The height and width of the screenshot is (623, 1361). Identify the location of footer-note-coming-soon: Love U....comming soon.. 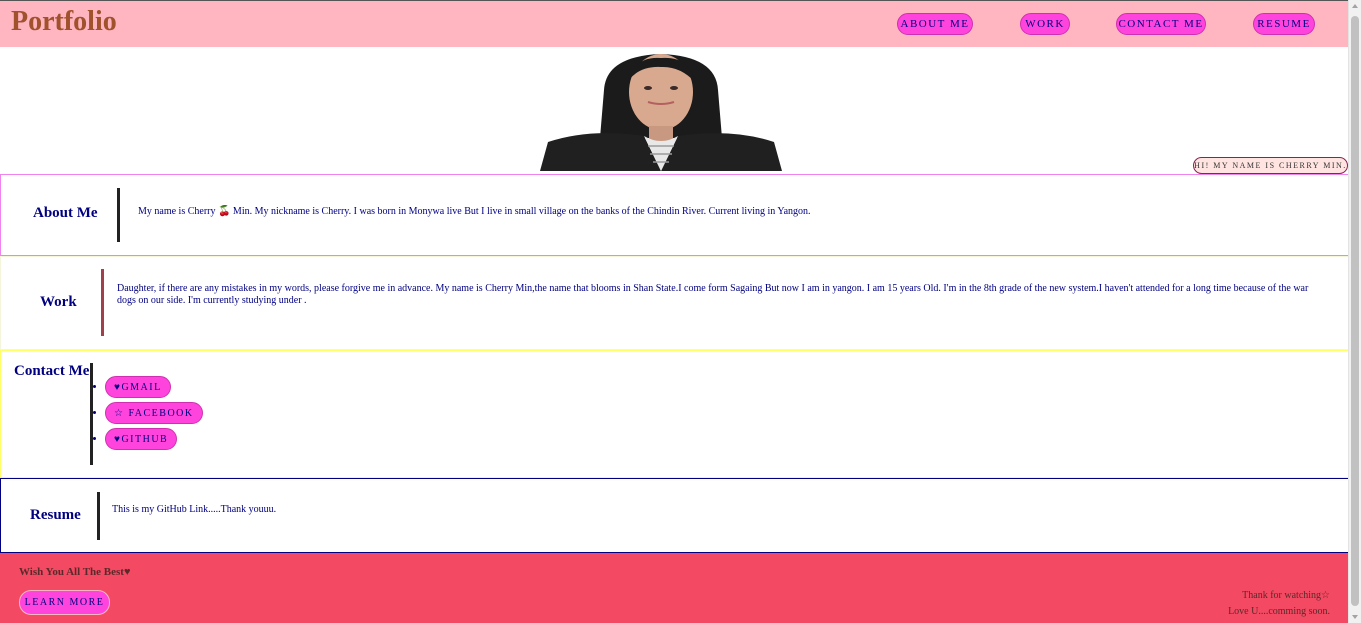
(1279, 611).